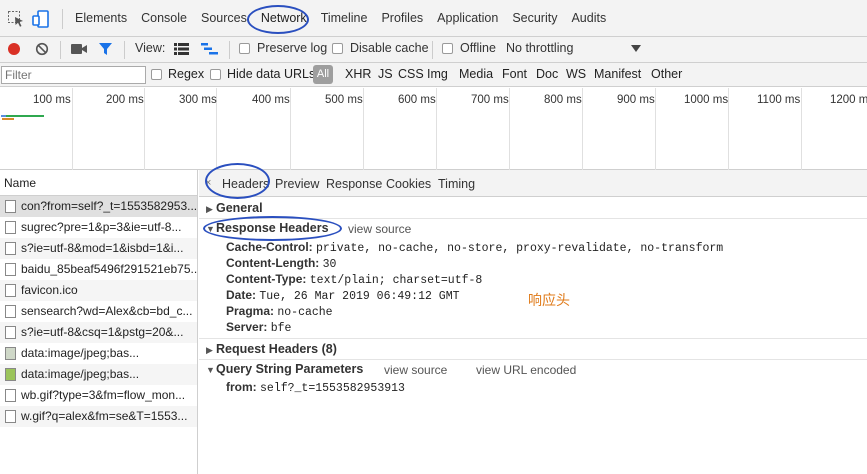 This screenshot has width=867, height=474. What do you see at coordinates (478, 48) in the screenshot?
I see `offline-label: Offline` at bounding box center [478, 48].